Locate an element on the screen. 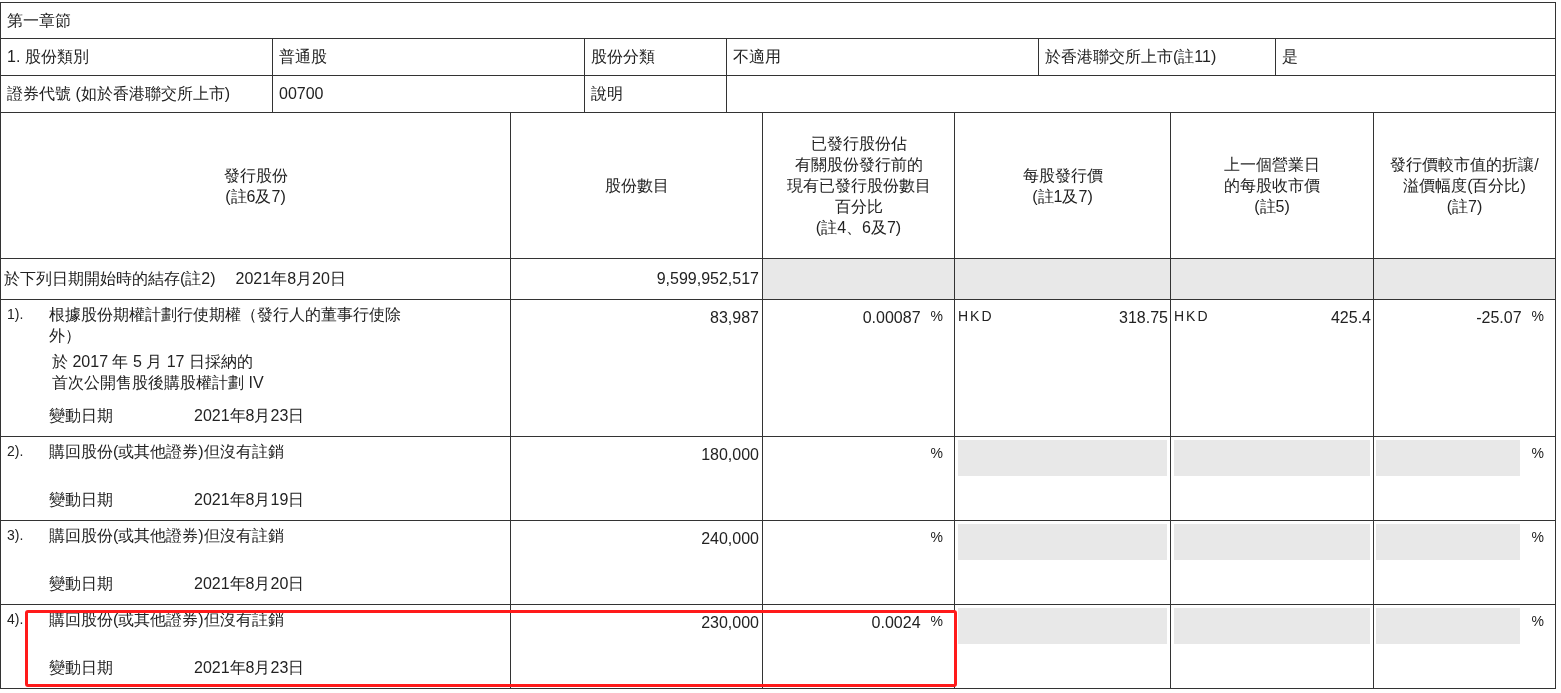 This screenshot has height=693, width=1561. row-description: 根據股份期權計劃行使期權（發行人的董事行使除外） is located at coordinates (225, 325).